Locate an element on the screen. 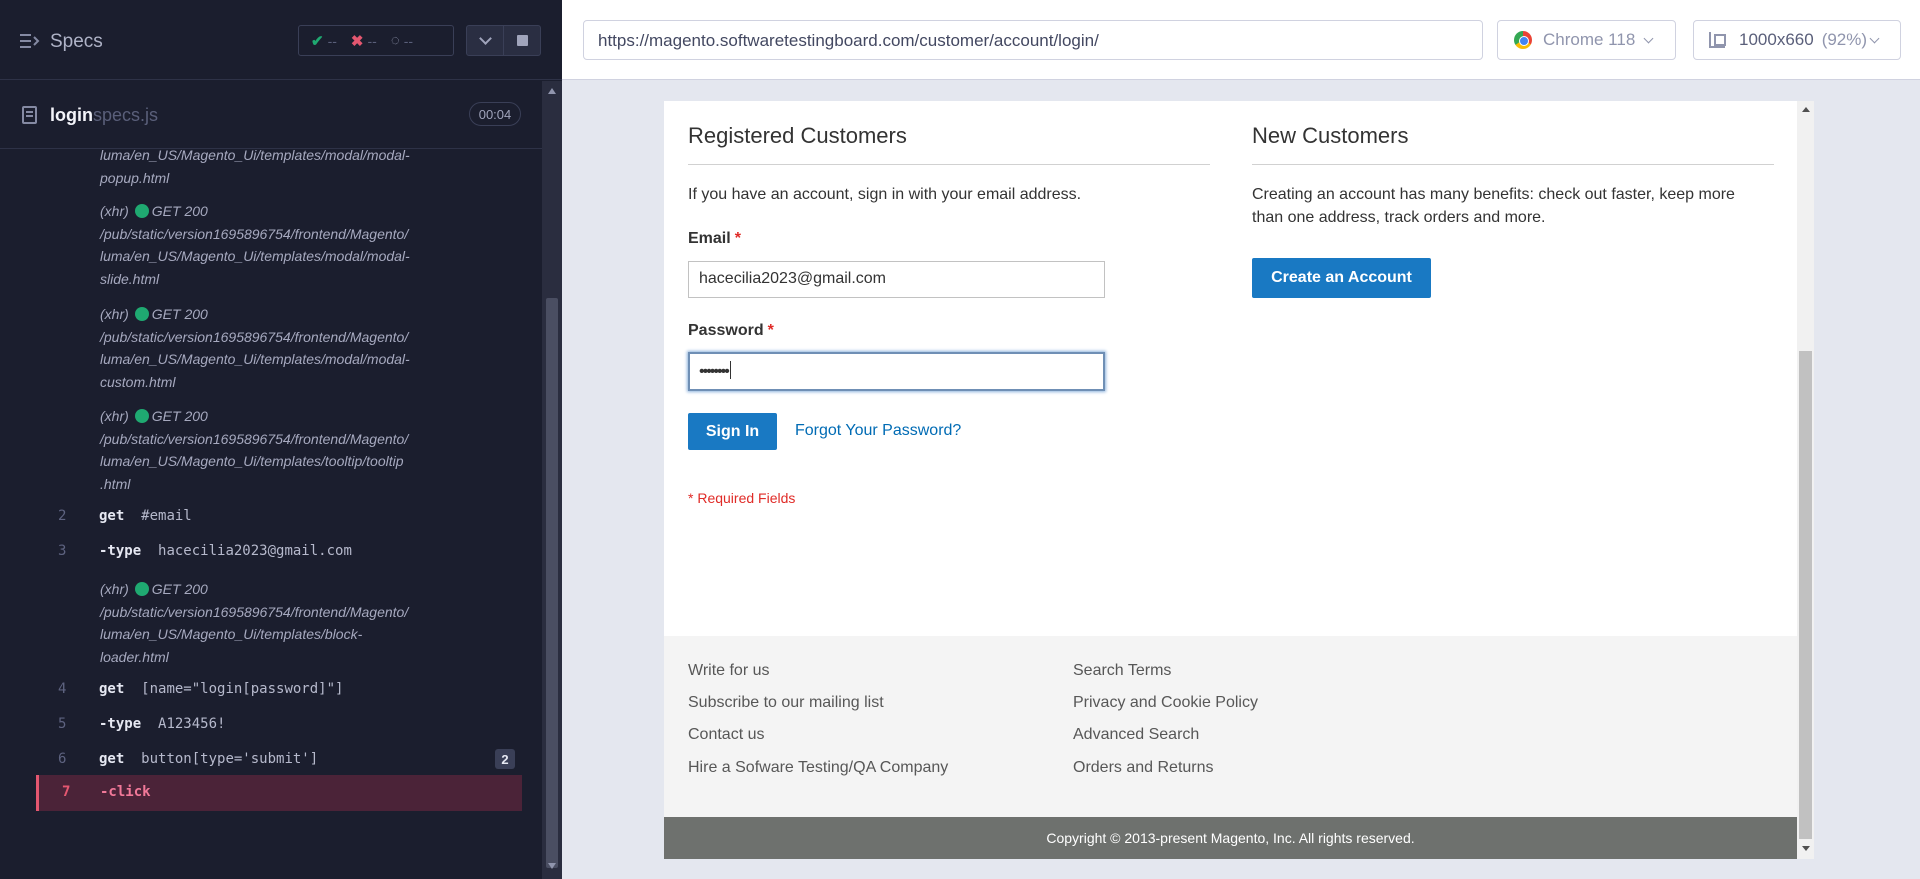 This screenshot has width=1920, height=879. check-icon: ✔ is located at coordinates (317, 41).